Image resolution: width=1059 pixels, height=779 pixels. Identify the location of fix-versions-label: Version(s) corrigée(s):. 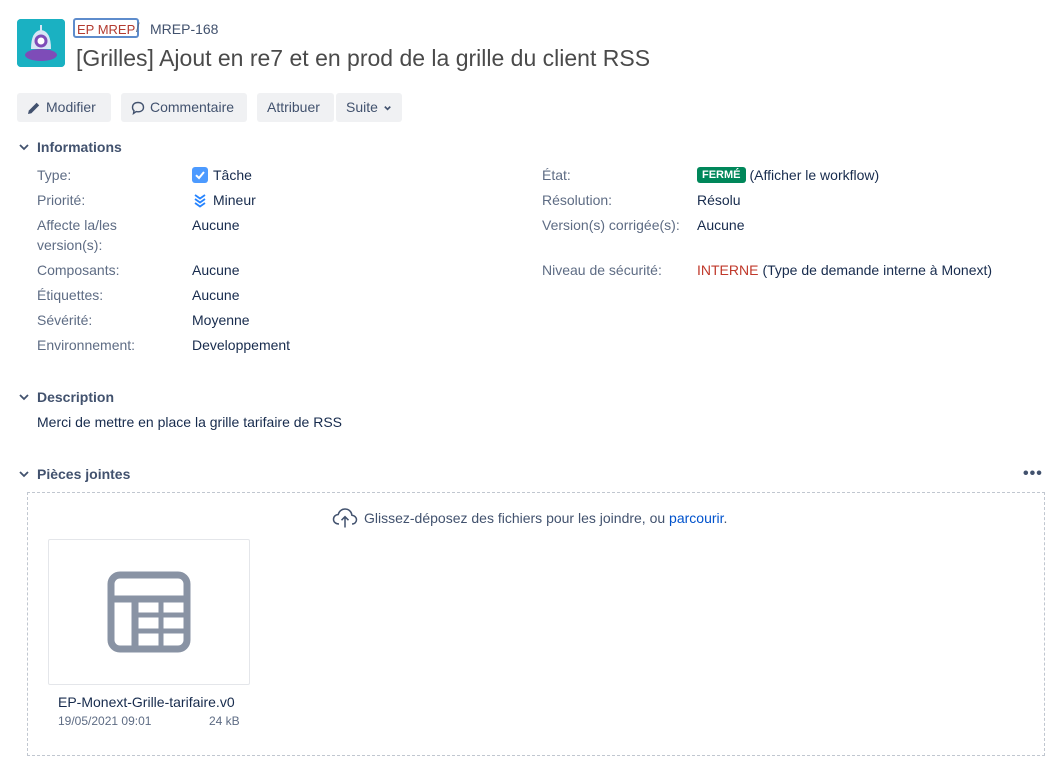
(611, 225).